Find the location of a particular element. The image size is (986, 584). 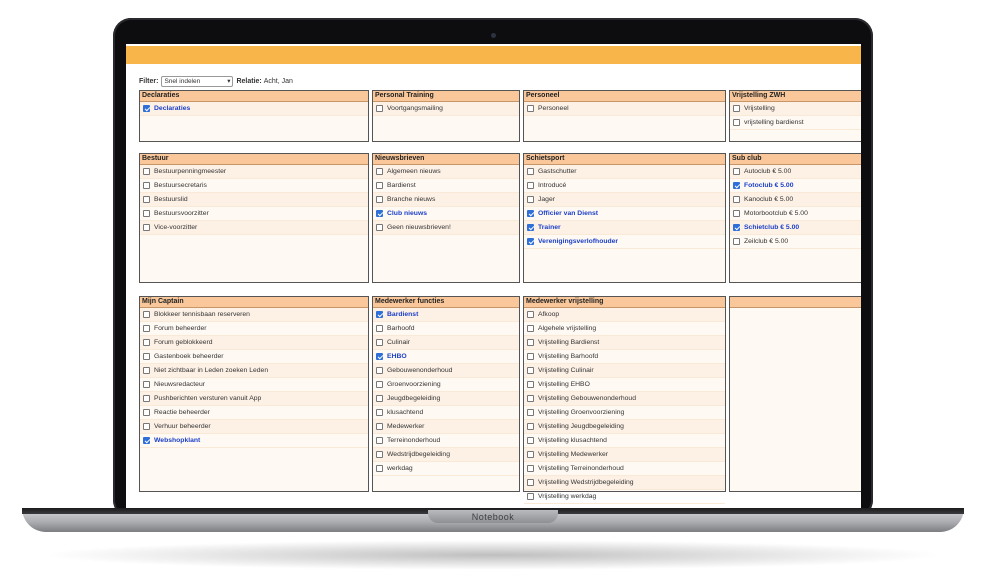

option-item: Groenvoorziening is located at coordinates (446, 385).